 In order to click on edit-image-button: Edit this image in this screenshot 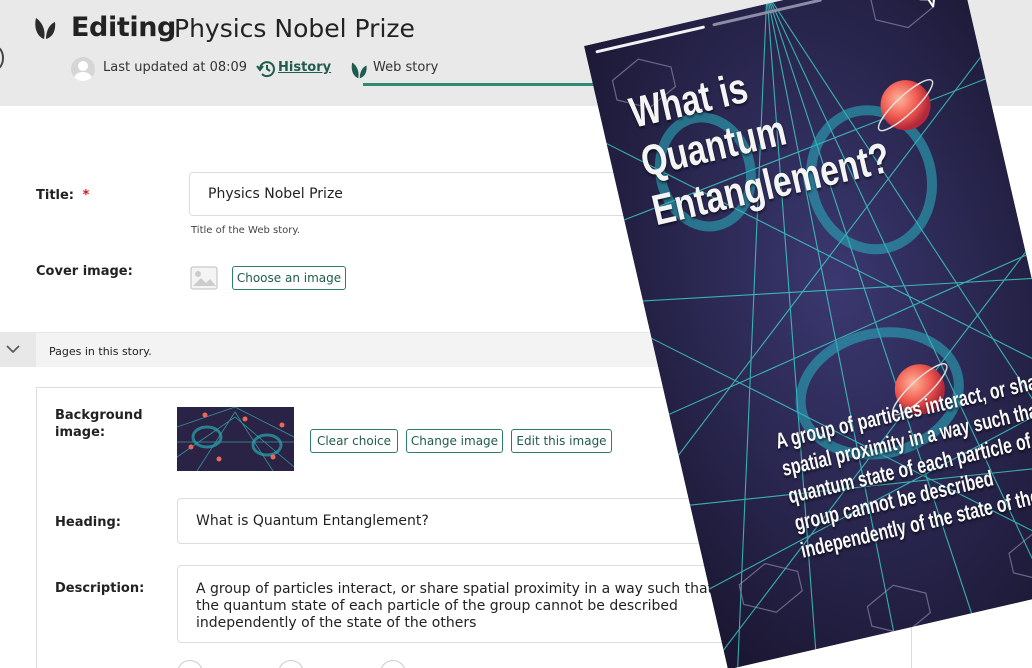, I will do `click(561, 441)`.